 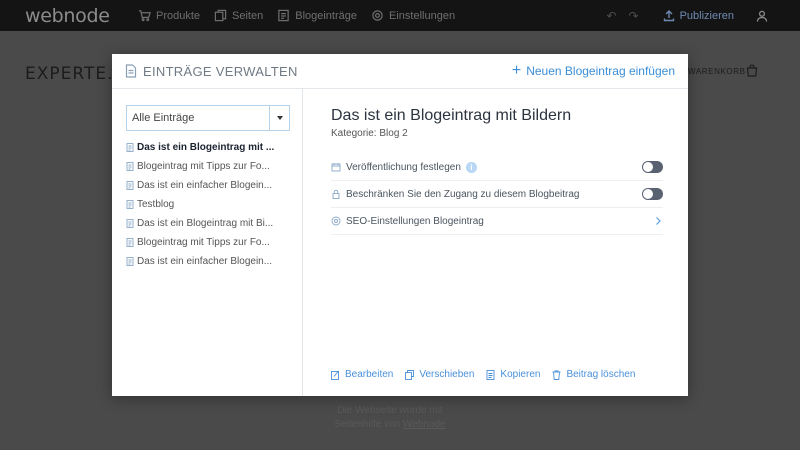 I want to click on seo-setting-row: SEO-Einstellungen Blogeintrag, so click(x=497, y=221).